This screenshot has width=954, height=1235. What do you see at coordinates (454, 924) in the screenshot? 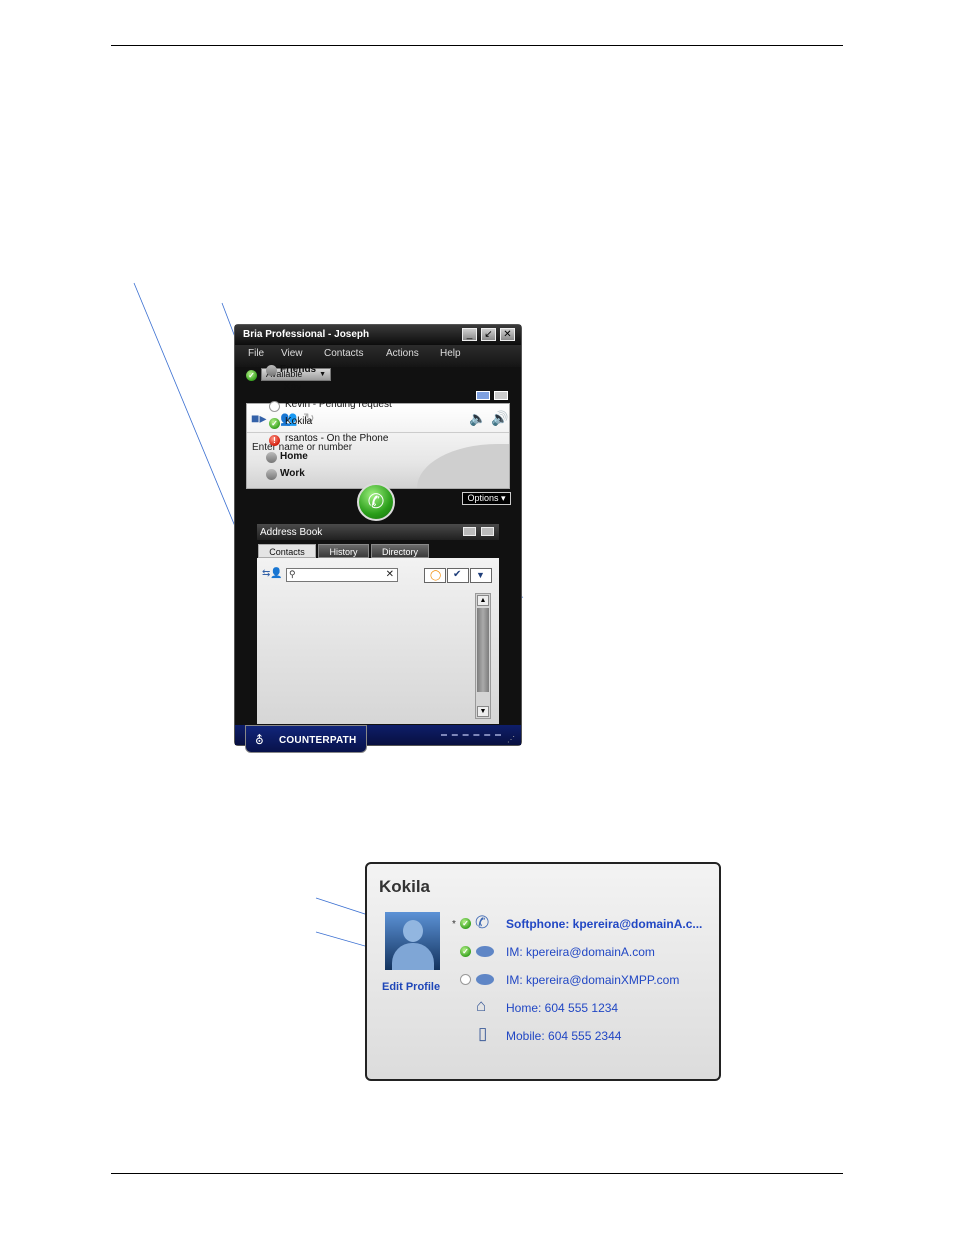
I see `preferred-star-icon: *` at bounding box center [454, 924].